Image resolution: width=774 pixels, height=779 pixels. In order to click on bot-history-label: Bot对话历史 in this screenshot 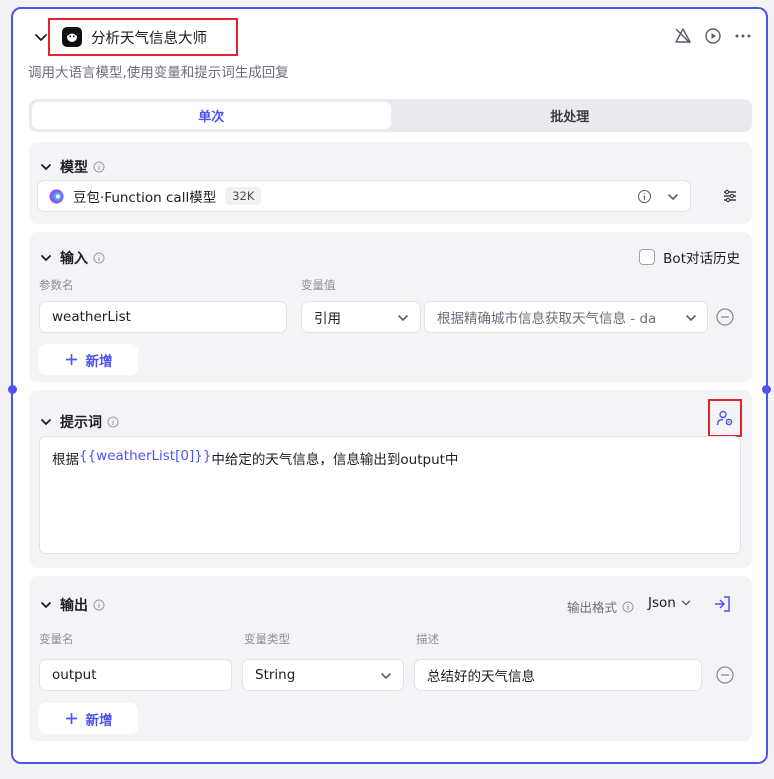, I will do `click(701, 259)`.